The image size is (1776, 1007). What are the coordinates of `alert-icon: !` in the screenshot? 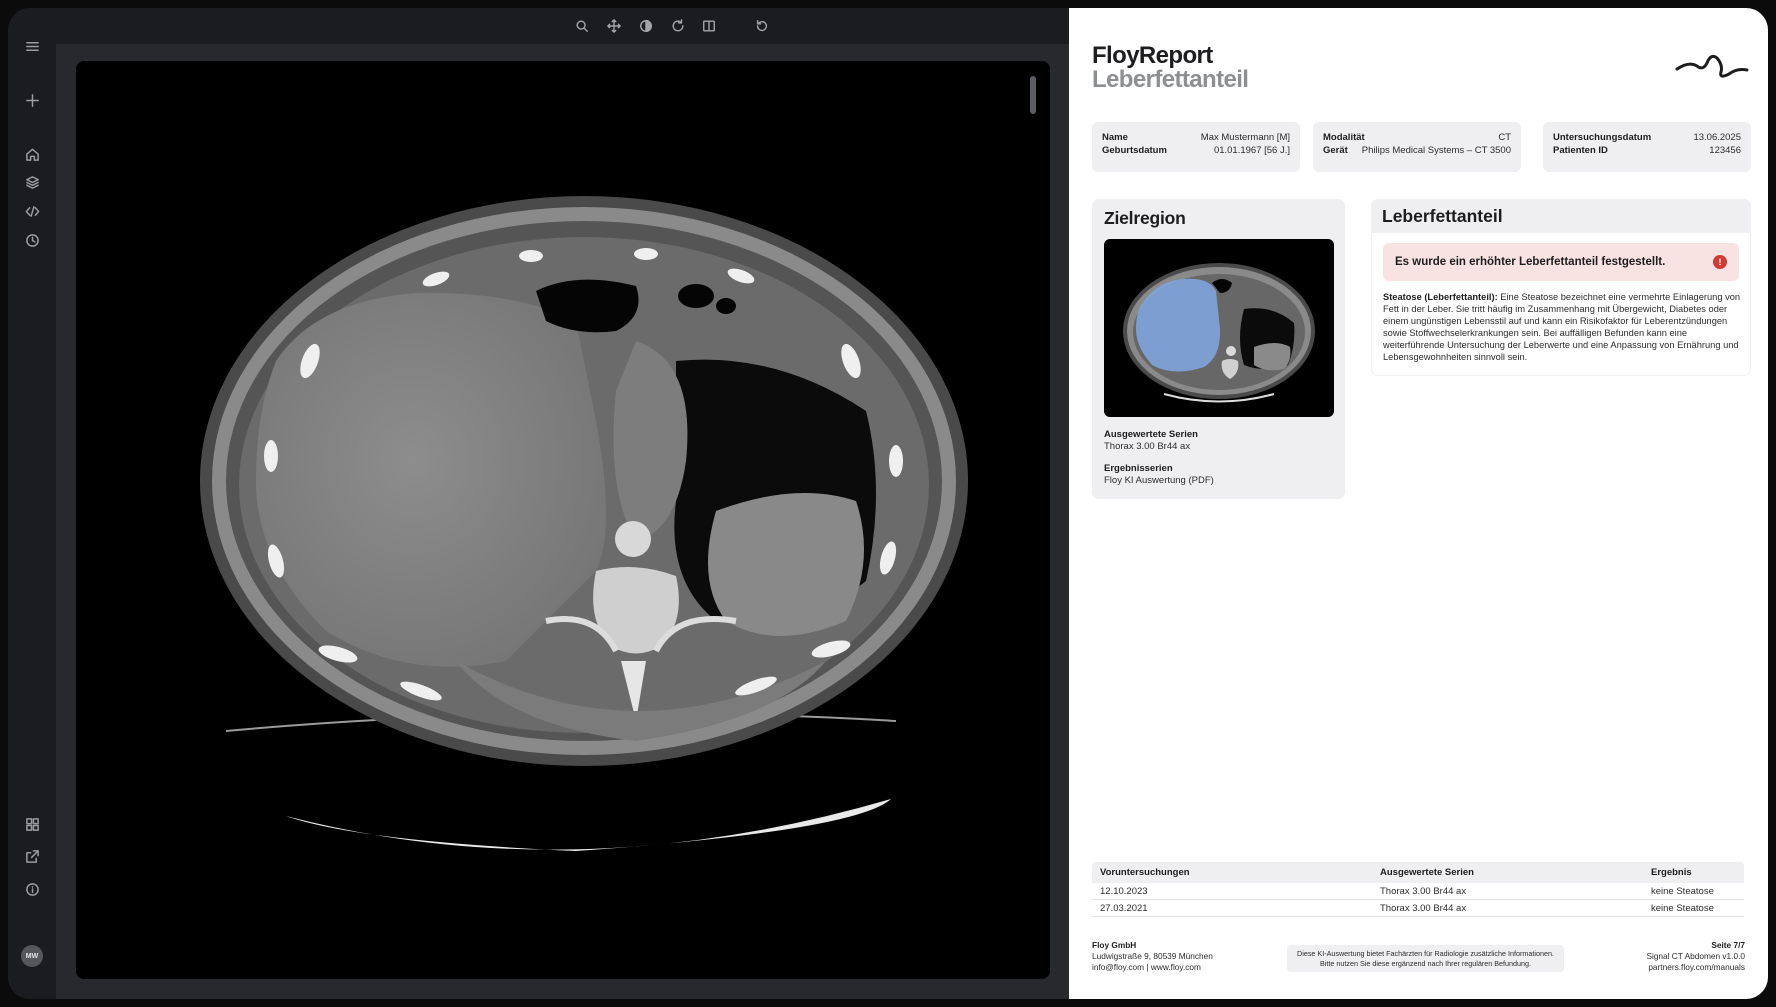 It's located at (1720, 262).